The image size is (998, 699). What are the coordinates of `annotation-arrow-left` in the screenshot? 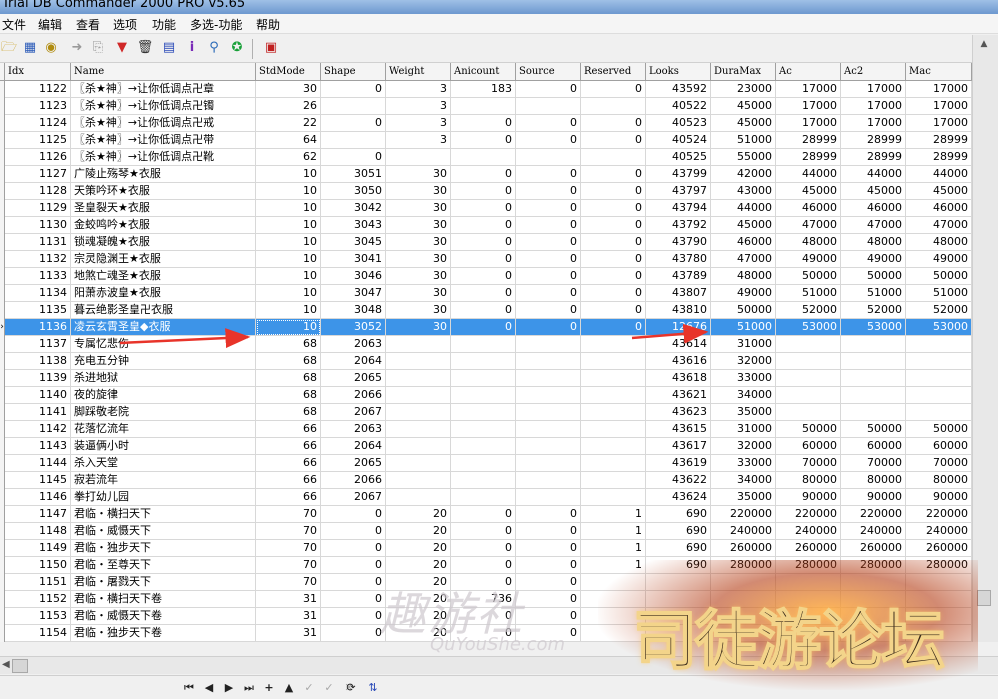 It's located at (185, 338).